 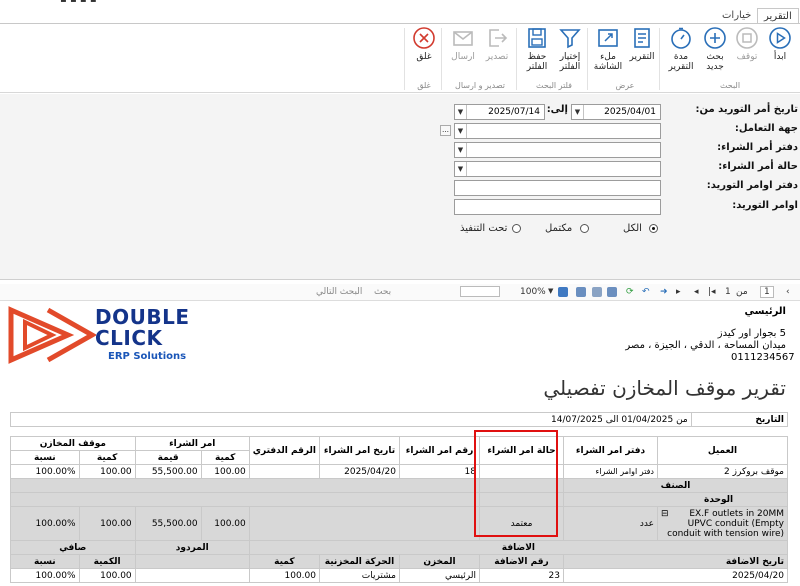 I want to click on radio-in-progress, so click(x=516, y=228).